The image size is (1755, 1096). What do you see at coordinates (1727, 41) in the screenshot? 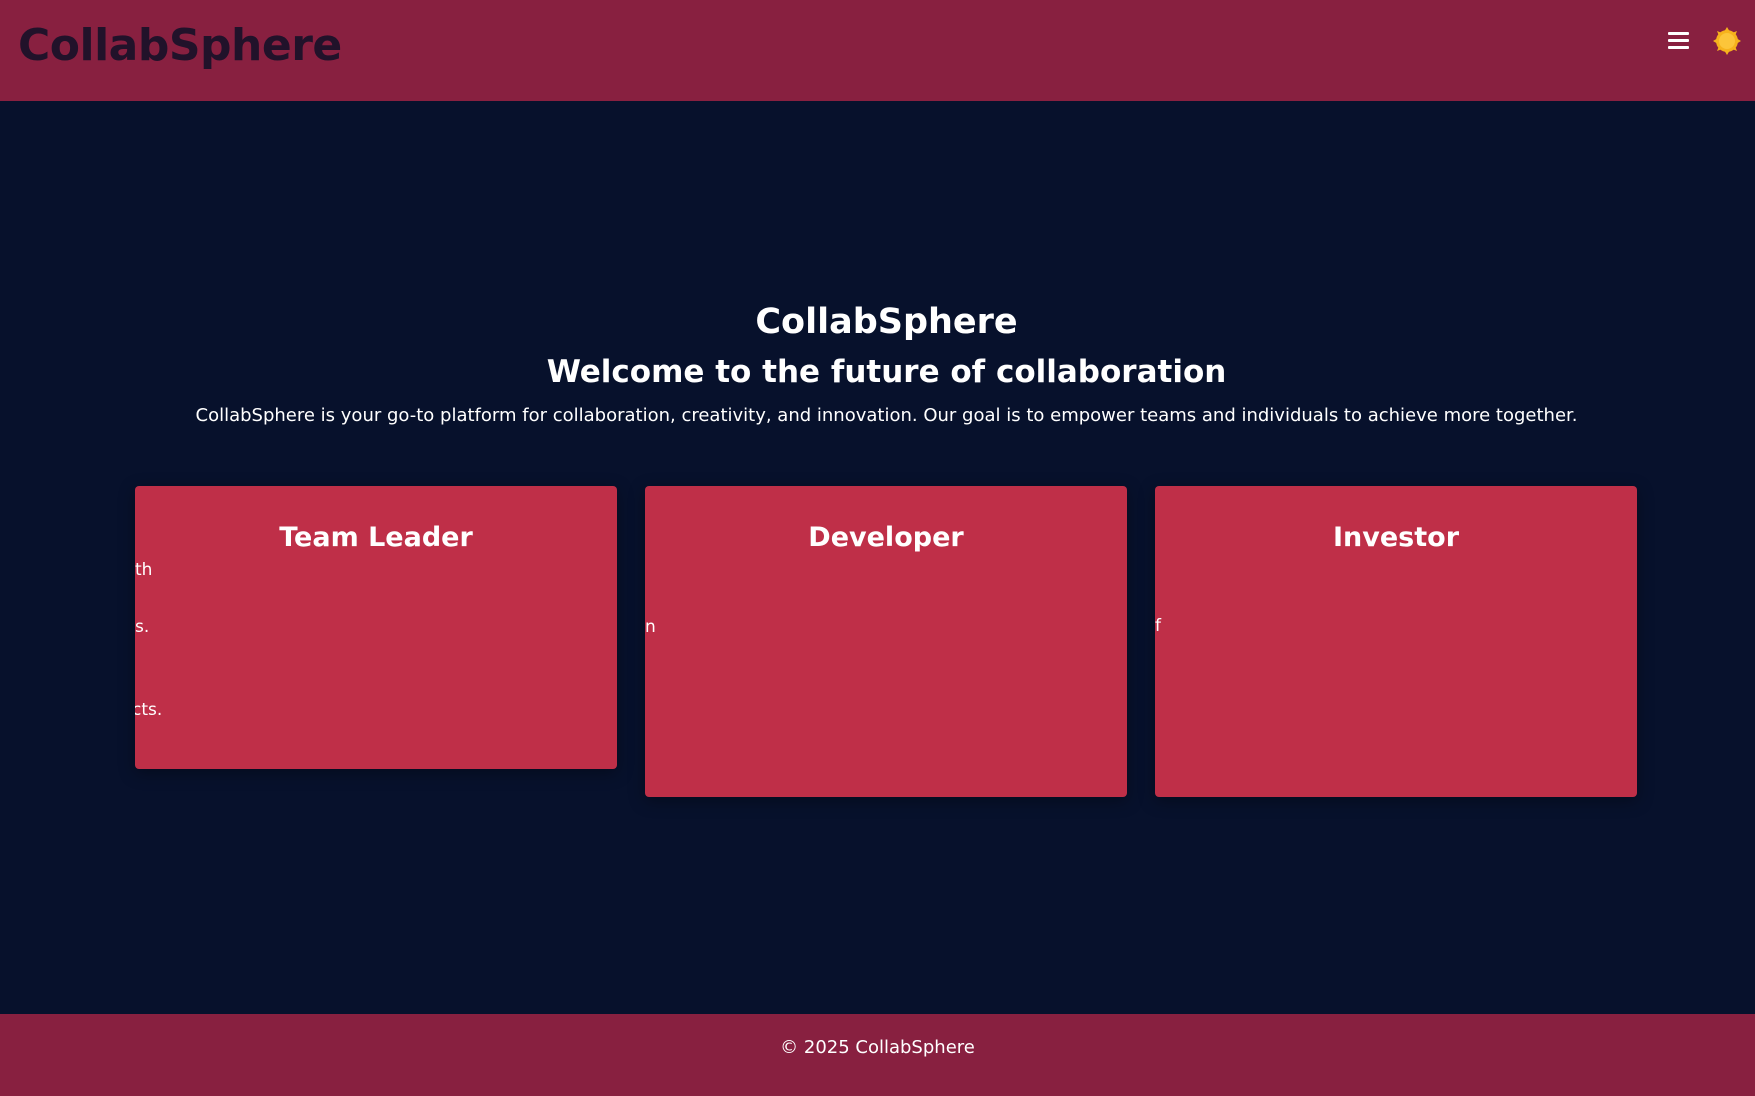
I see `sun-icon` at bounding box center [1727, 41].